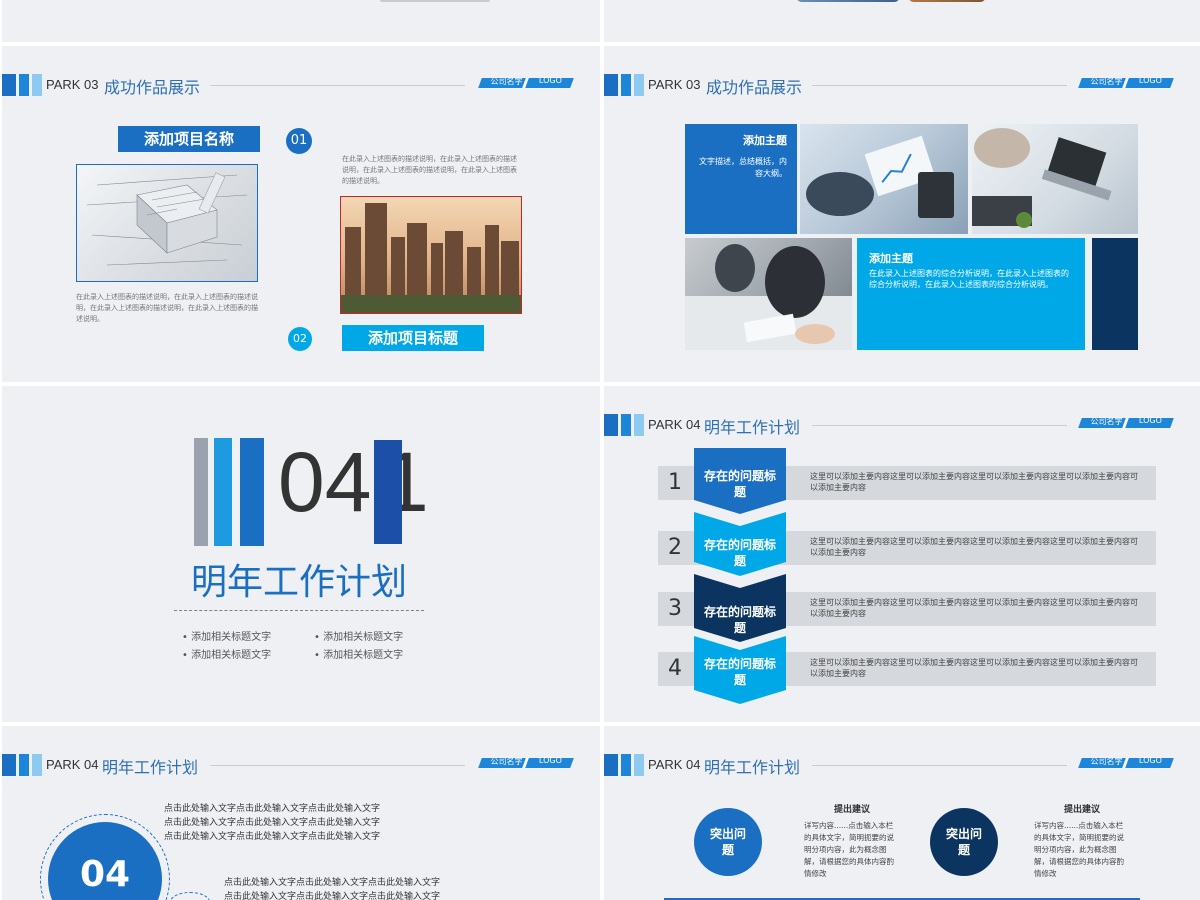 The width and height of the screenshot is (1200, 900). Describe the element at coordinates (227, 655) in the screenshot. I see `bullet-3: • 添加相关标题文字` at that location.